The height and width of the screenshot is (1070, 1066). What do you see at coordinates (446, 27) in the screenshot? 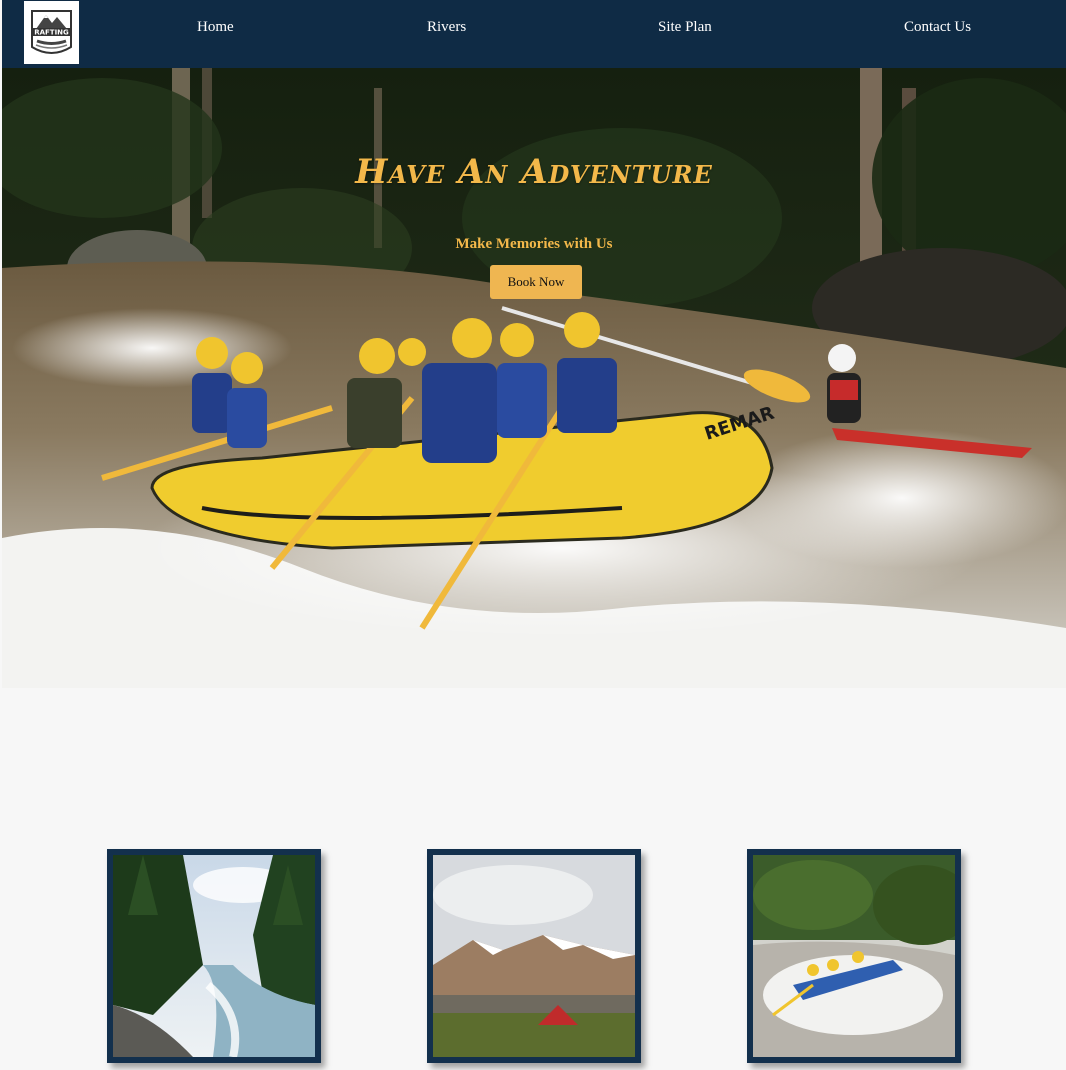
I see `nav-rivers-link: Rivers` at bounding box center [446, 27].